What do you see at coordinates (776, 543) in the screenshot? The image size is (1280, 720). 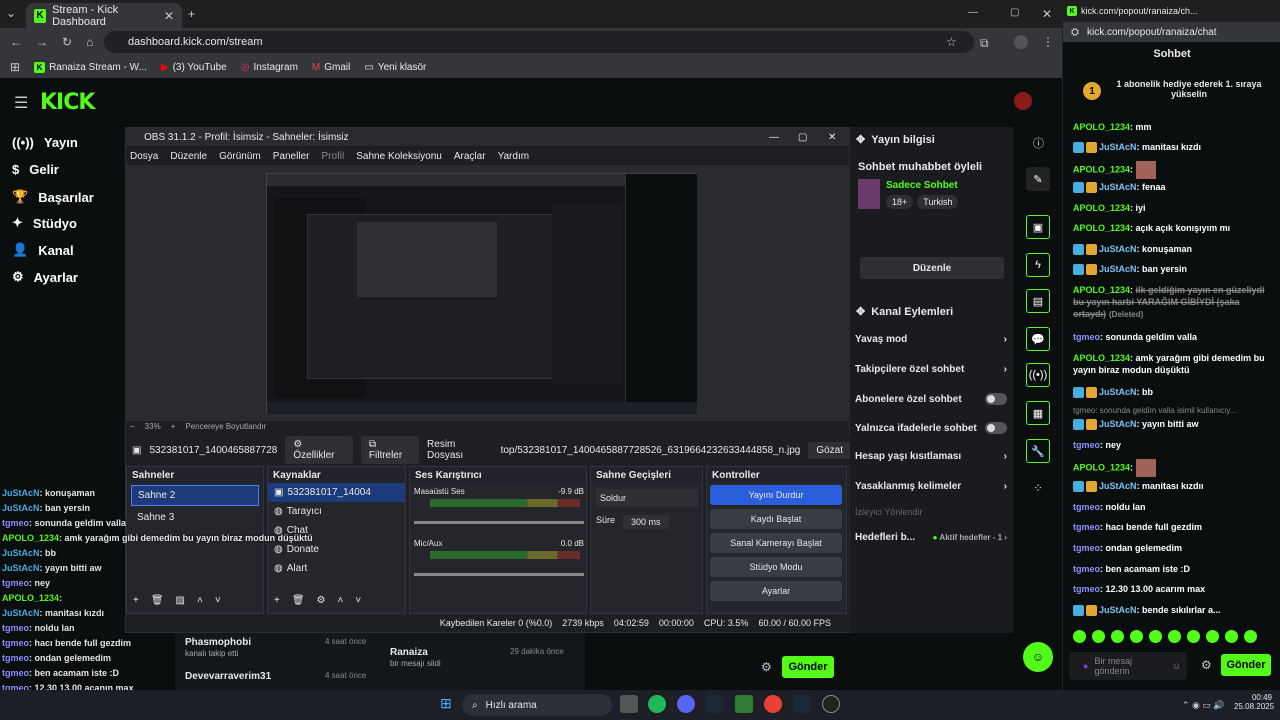 I see `virtual-camera-button: Sanal Kamerayı Başlat` at bounding box center [776, 543].